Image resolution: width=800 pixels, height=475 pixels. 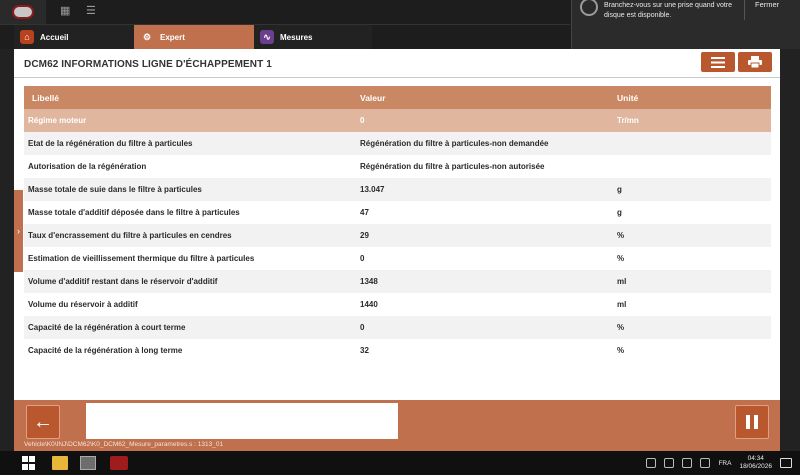 What do you see at coordinates (369, 281) in the screenshot?
I see `row-value: 1348` at bounding box center [369, 281].